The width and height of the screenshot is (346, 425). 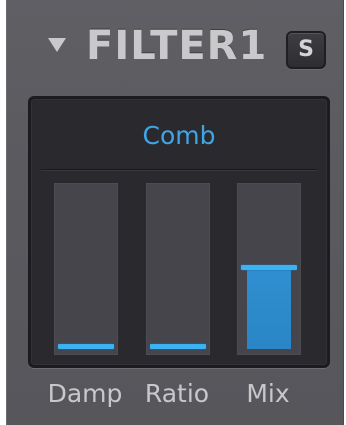 I want to click on mix-slider-fill, so click(x=269, y=309).